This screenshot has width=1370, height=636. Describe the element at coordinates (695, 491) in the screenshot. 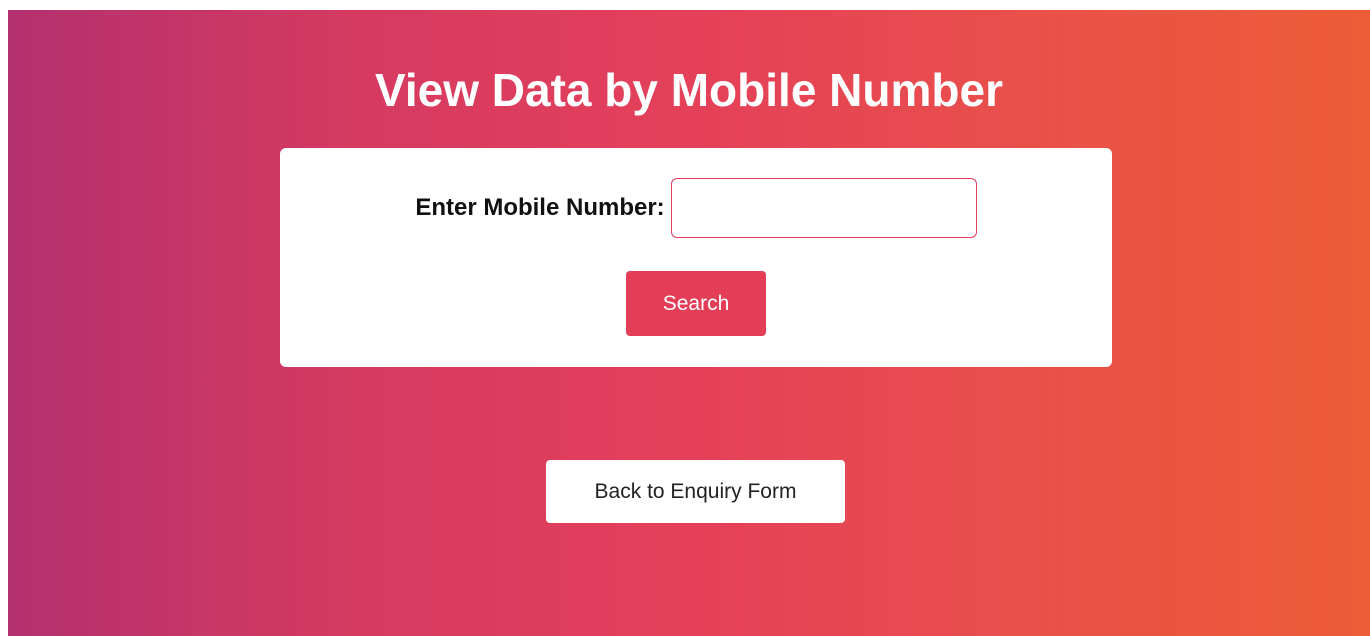

I see `back-to-enquiry-form-button: Back to Enquiry Form` at that location.